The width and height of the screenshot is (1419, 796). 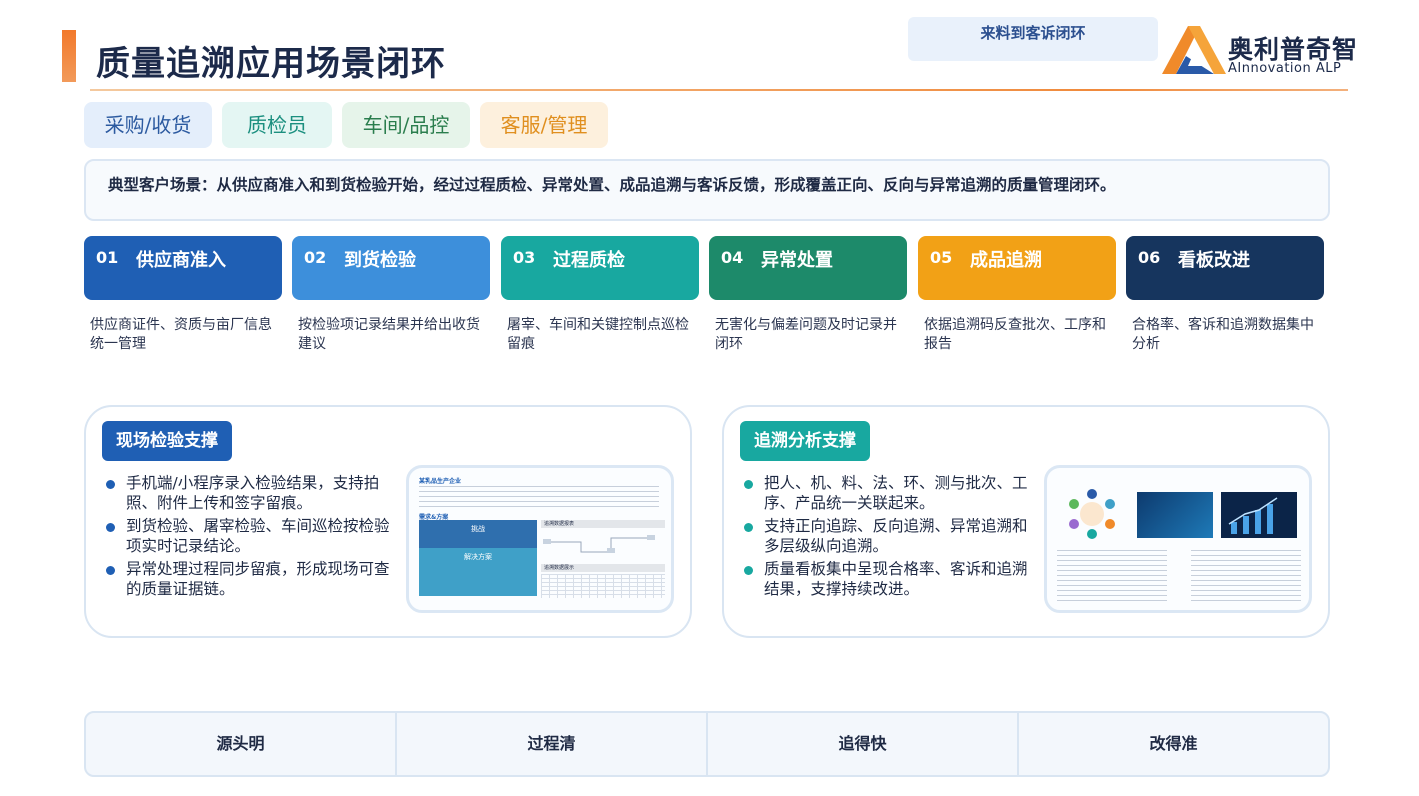 I want to click on step-title: 供应商准入, so click(x=181, y=260).